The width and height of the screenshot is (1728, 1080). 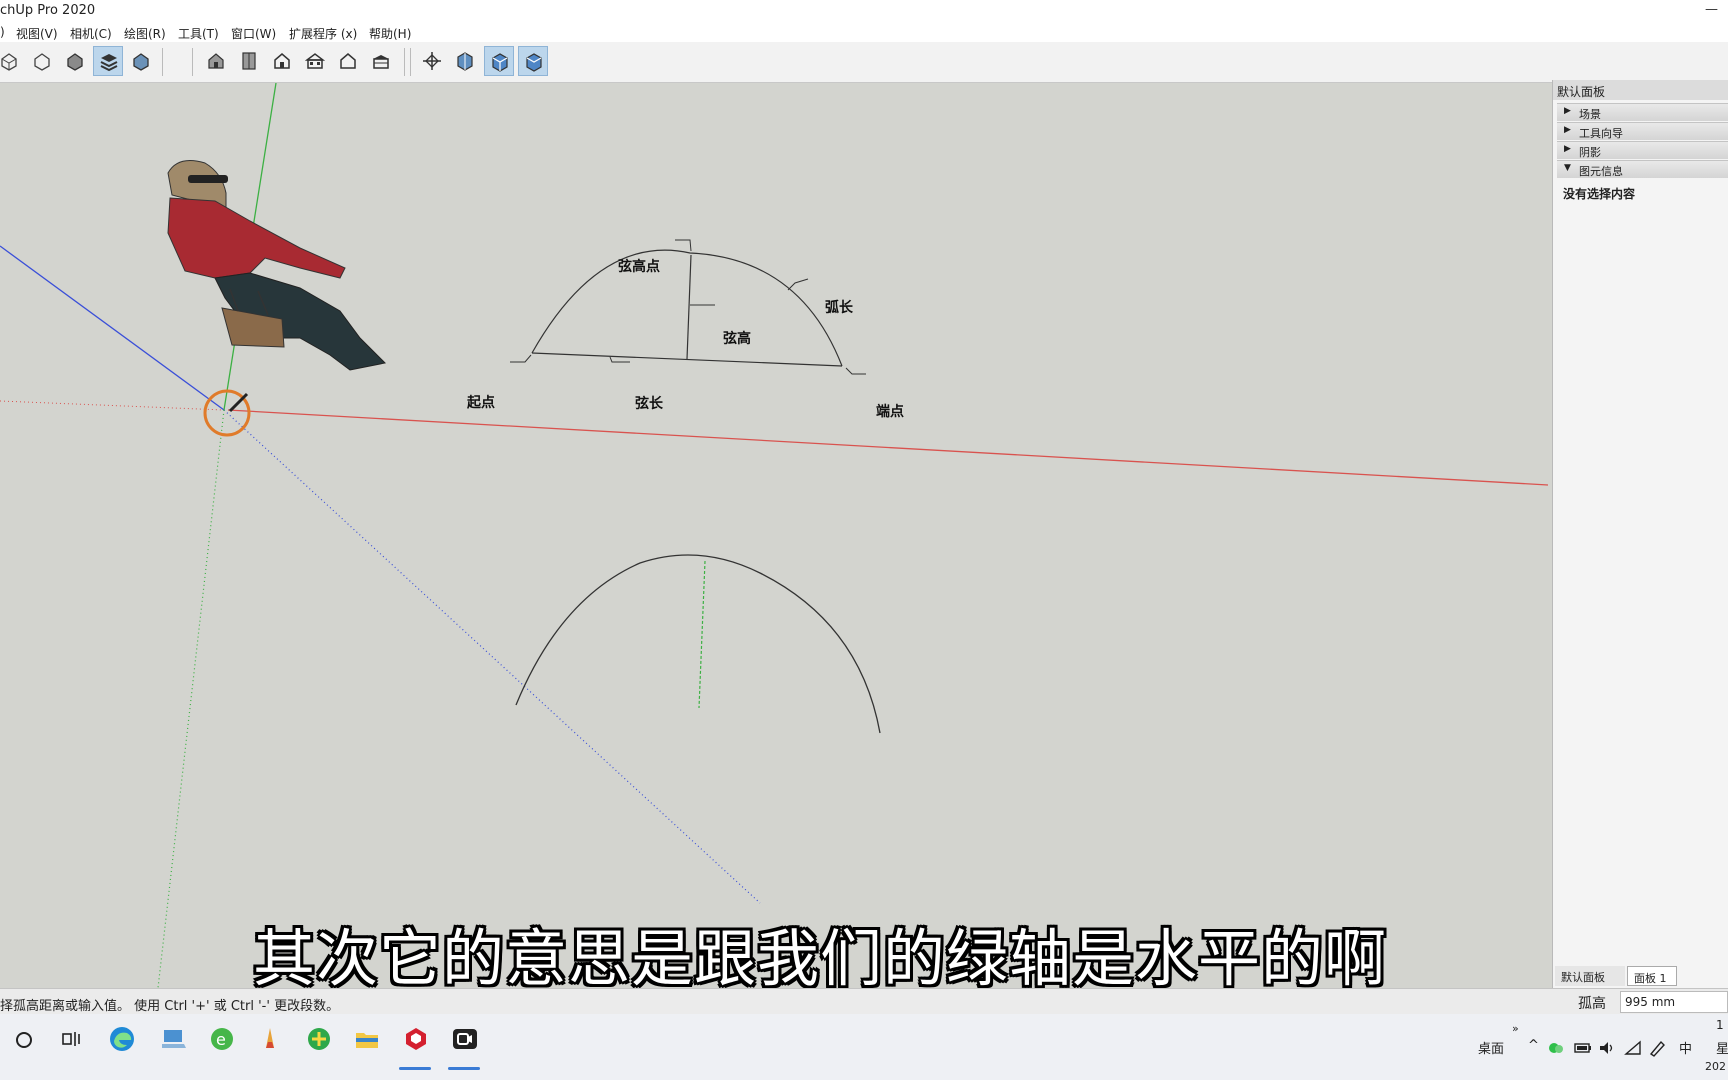 I want to click on position-camera-button, so click(x=432, y=61).